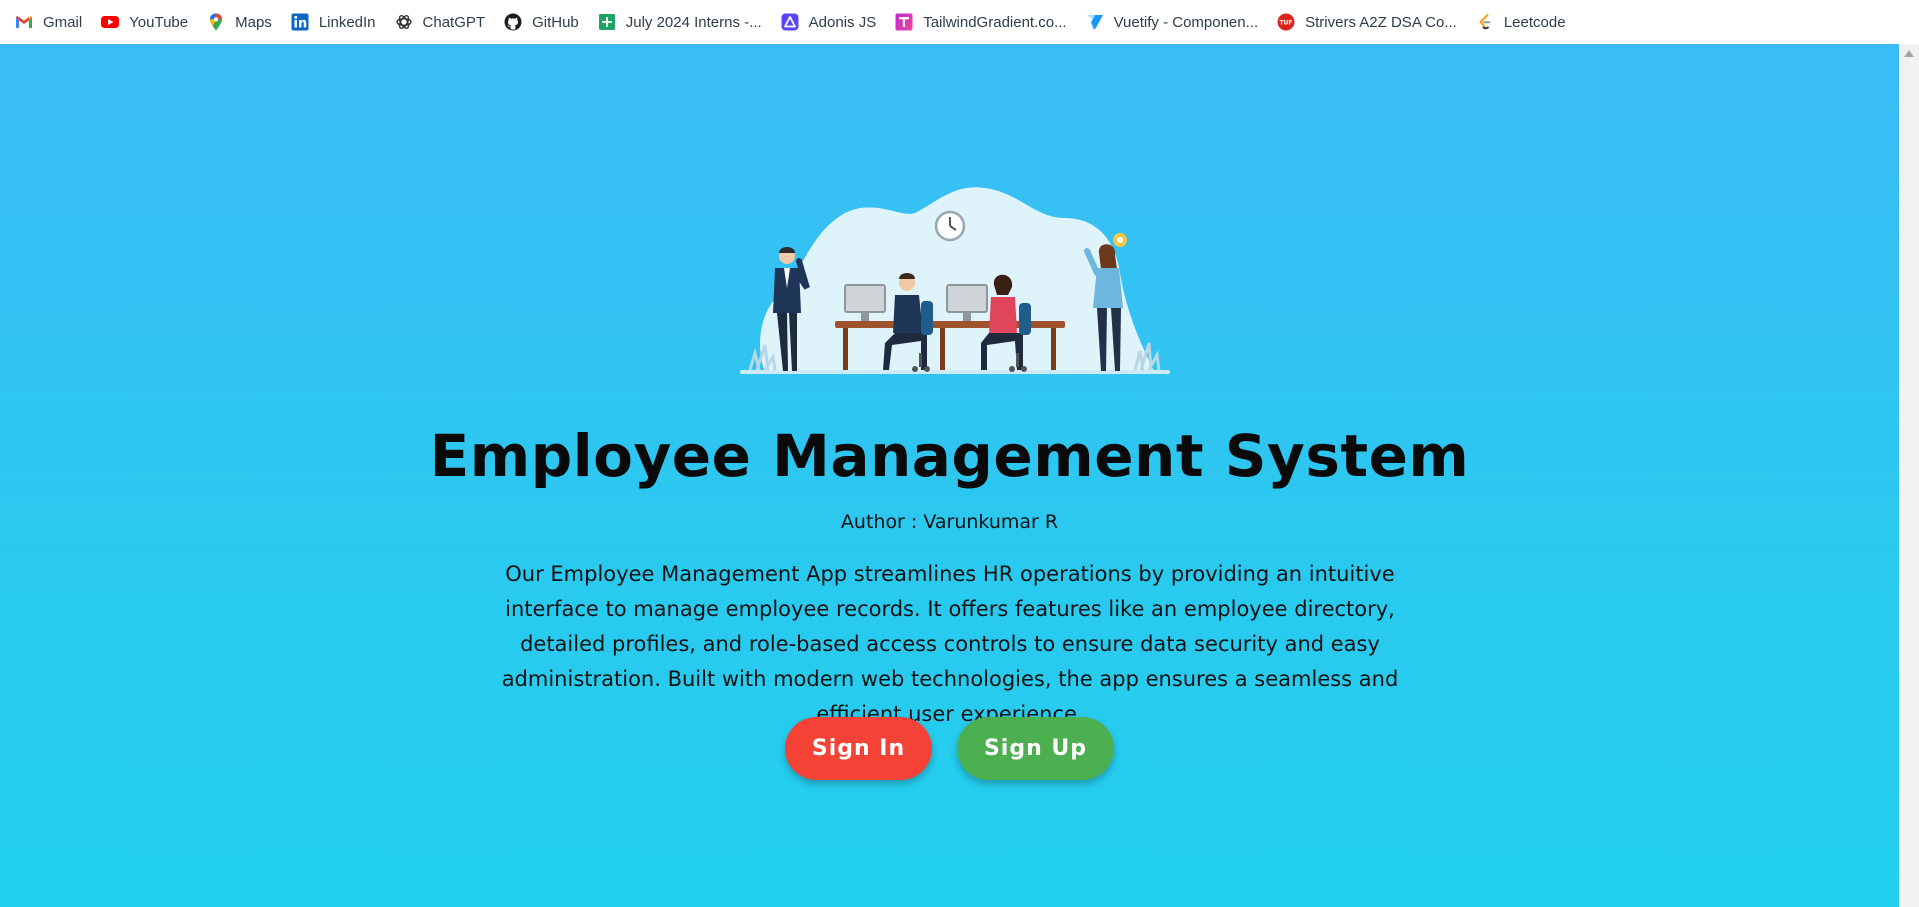  I want to click on office-team-illustration, so click(955, 275).